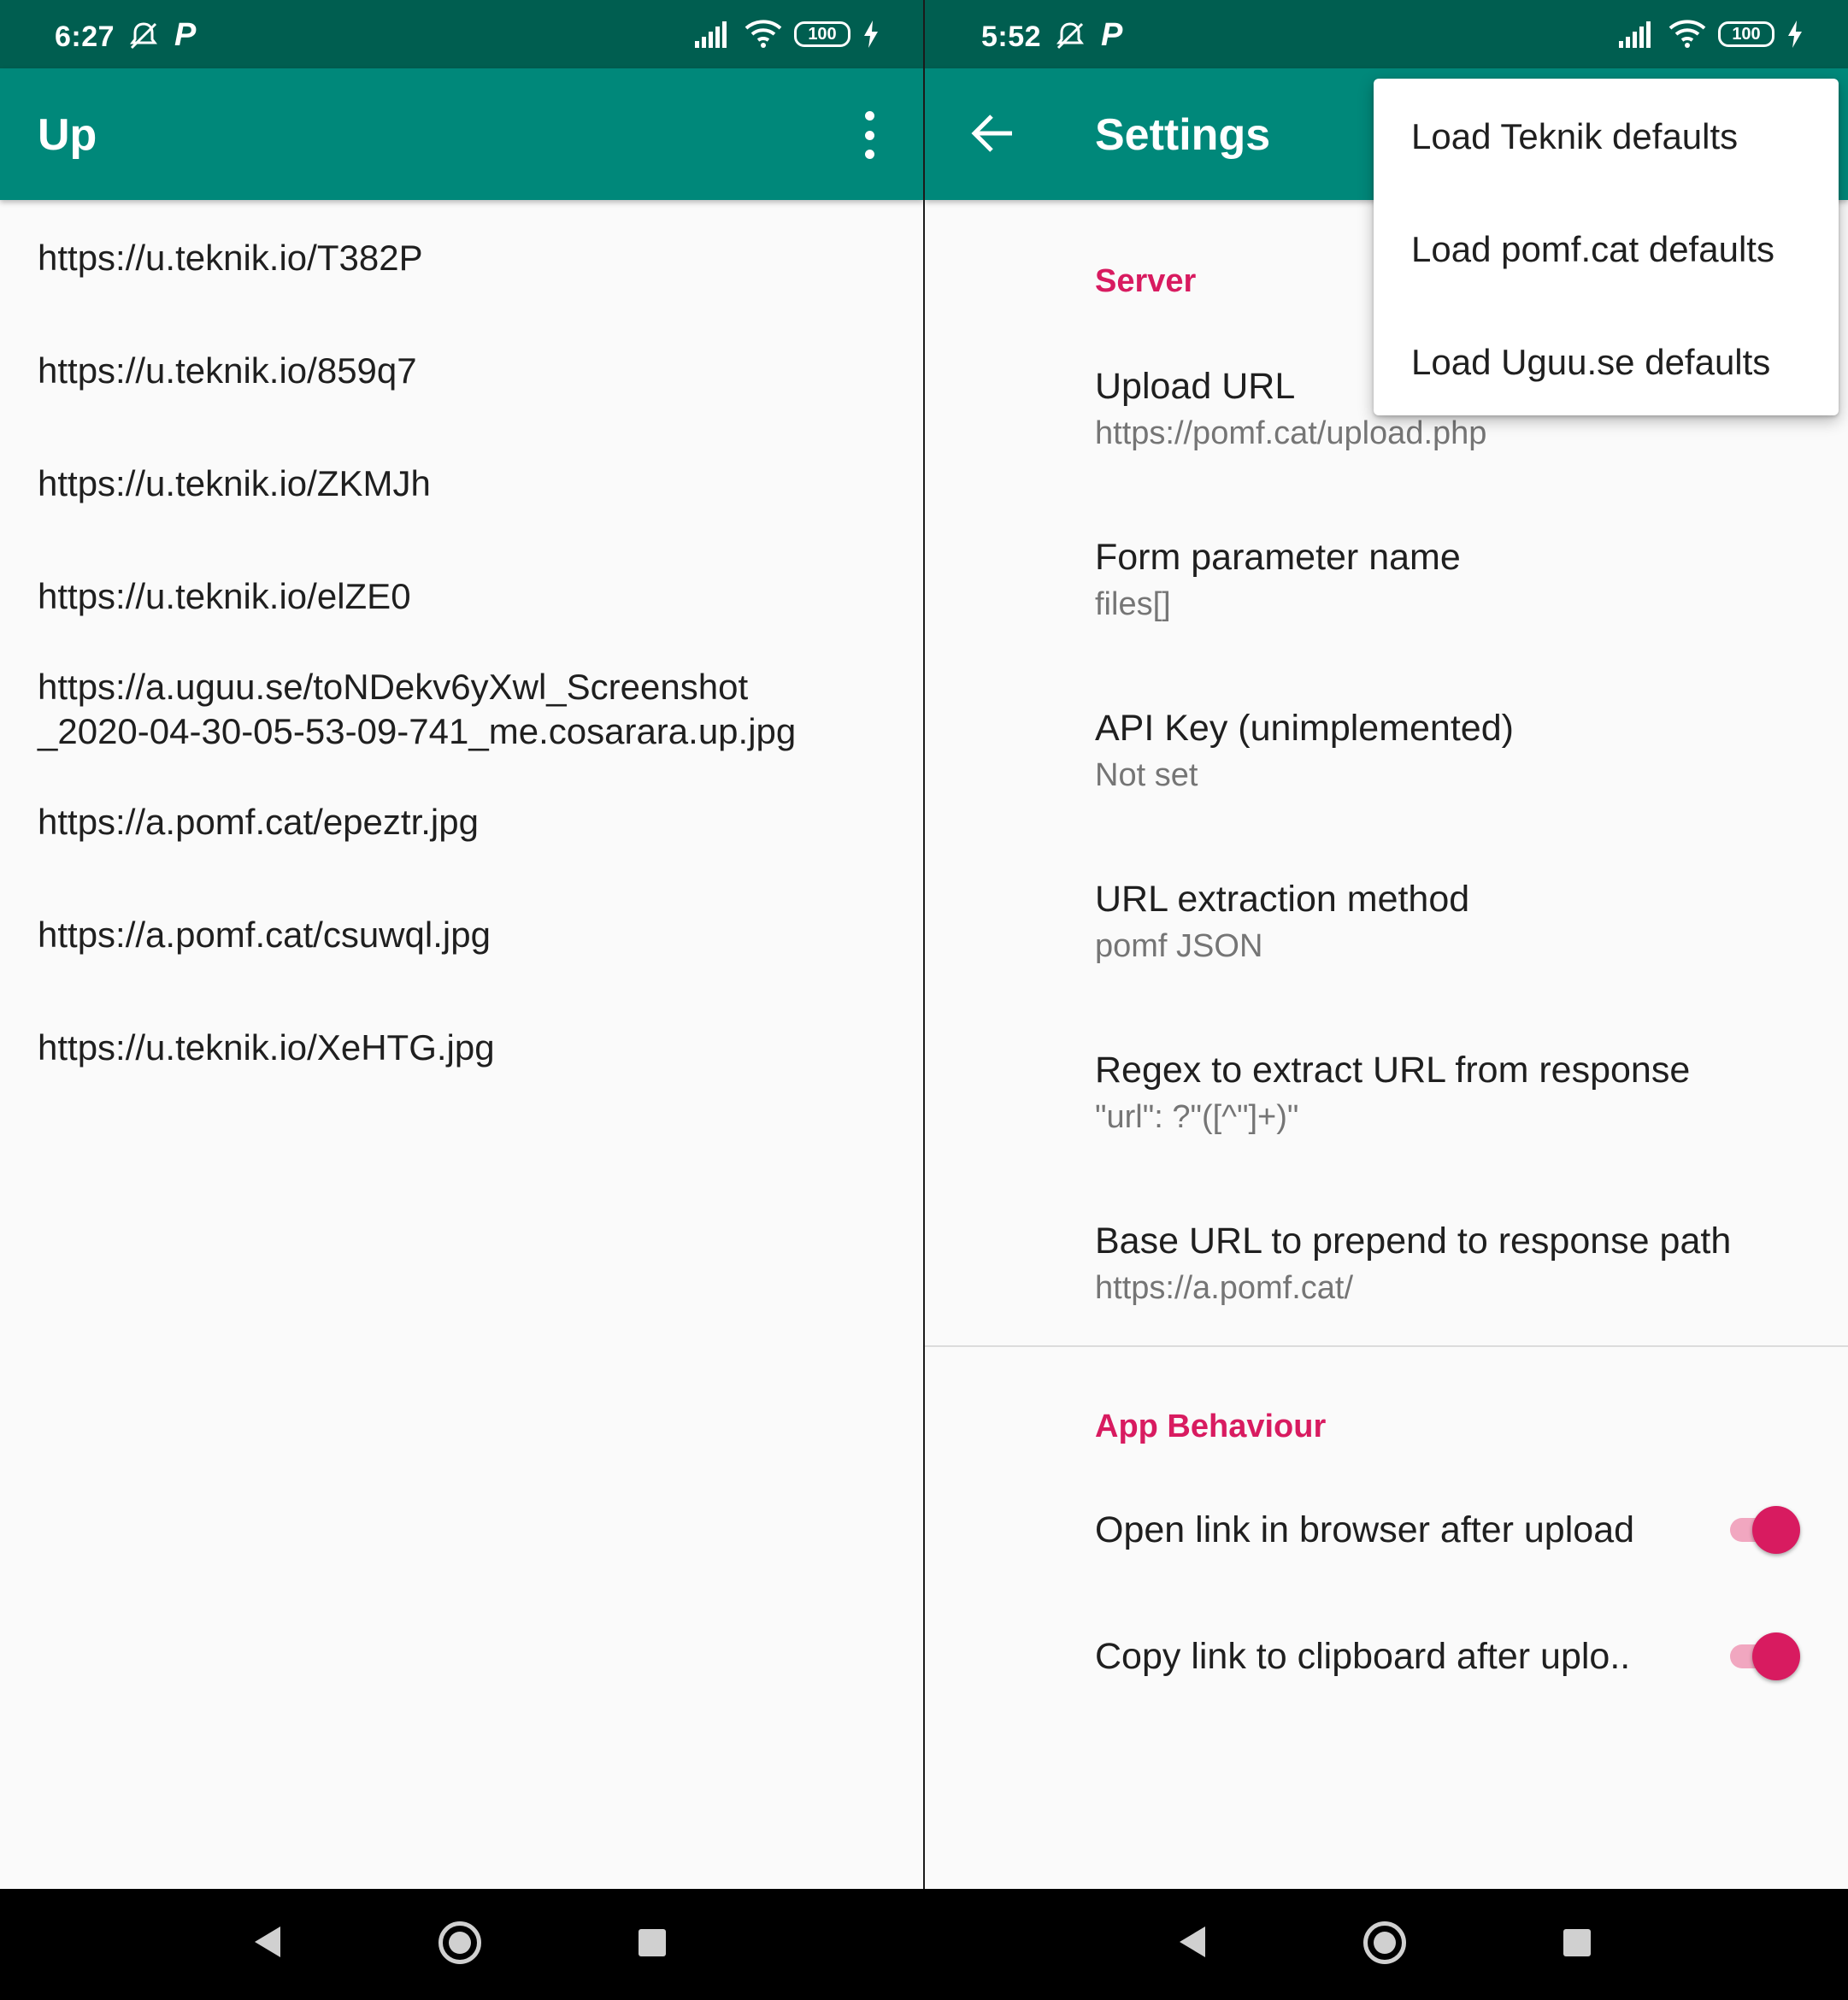  Describe the element at coordinates (67, 135) in the screenshot. I see `page-title: Up` at that location.